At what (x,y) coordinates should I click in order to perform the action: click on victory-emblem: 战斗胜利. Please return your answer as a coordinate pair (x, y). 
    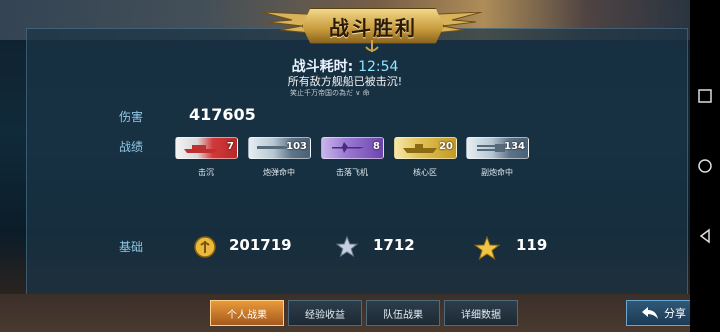
    Looking at the image, I should click on (372, 28).